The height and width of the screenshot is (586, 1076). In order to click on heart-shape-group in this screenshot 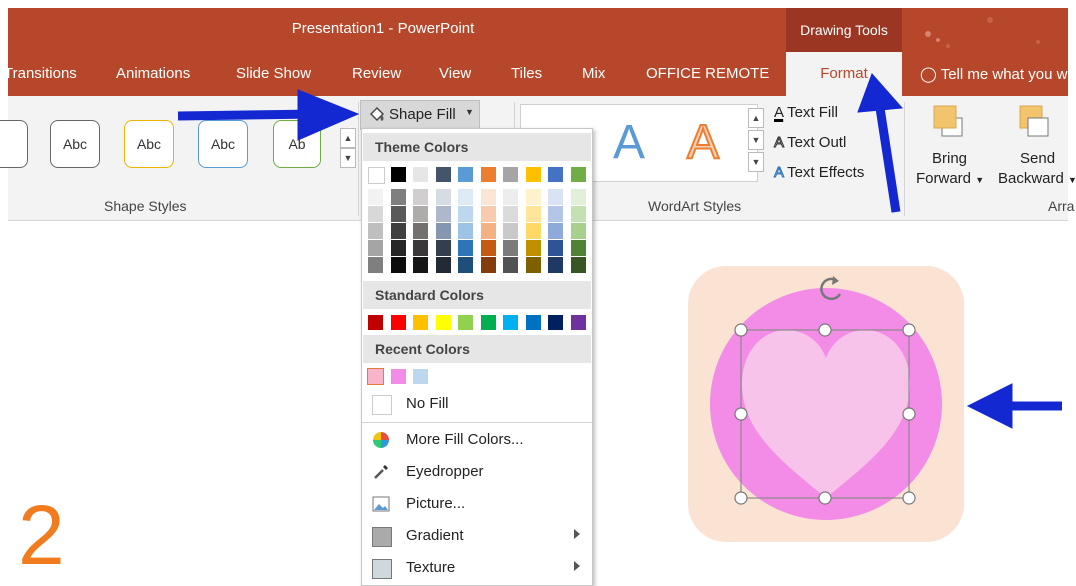, I will do `click(826, 404)`.